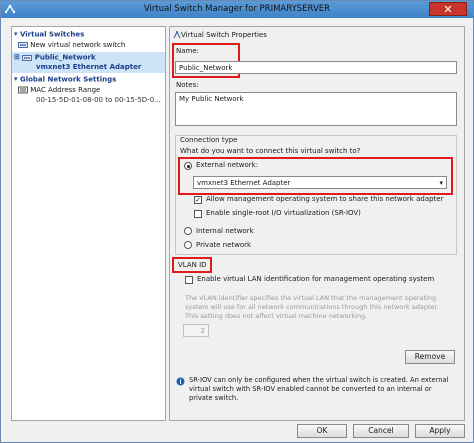 The height and width of the screenshot is (443, 474). What do you see at coordinates (224, 35) in the screenshot?
I see `section-title: Virtual Switch Properties` at bounding box center [224, 35].